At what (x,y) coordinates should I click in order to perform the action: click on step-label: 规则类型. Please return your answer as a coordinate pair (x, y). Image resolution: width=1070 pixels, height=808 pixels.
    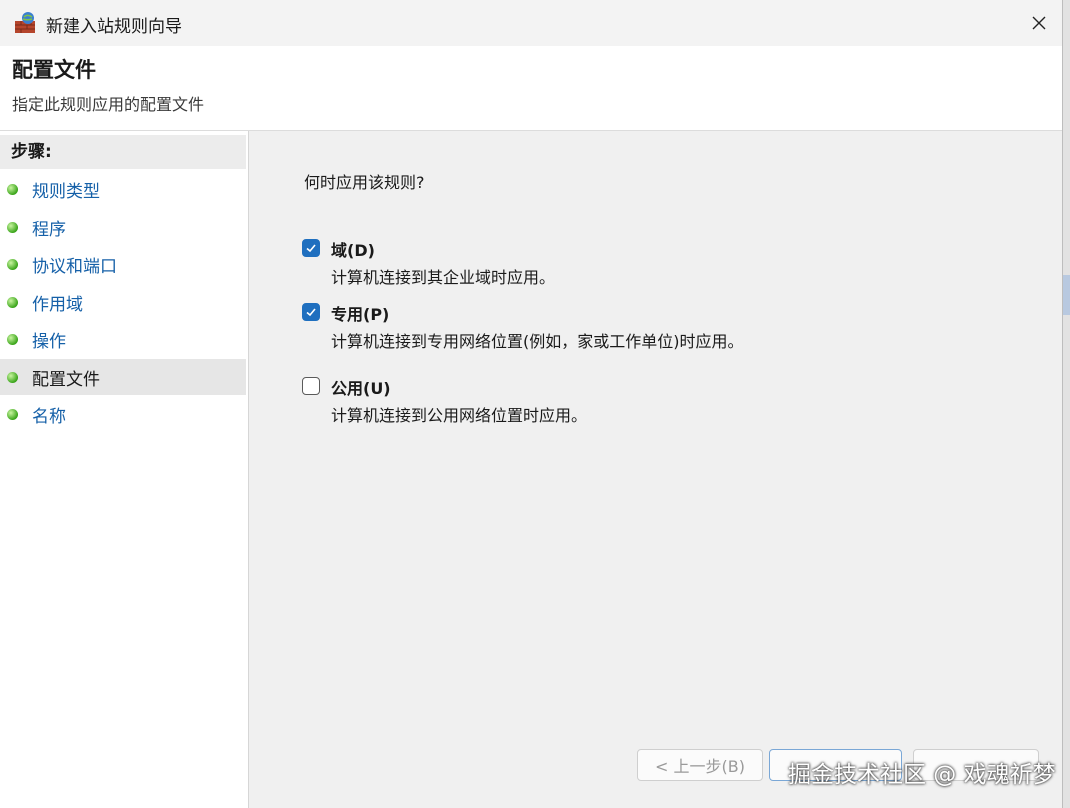
    Looking at the image, I should click on (66, 191).